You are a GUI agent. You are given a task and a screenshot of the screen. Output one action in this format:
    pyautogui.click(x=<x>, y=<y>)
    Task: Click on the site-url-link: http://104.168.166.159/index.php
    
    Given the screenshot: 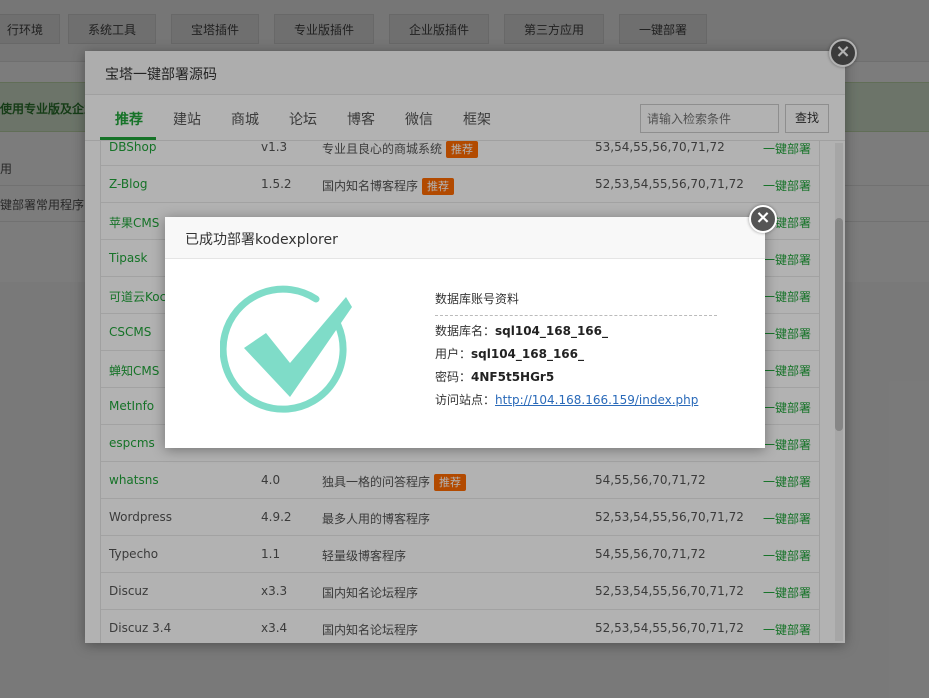 What is the action you would take?
    pyautogui.click(x=596, y=400)
    